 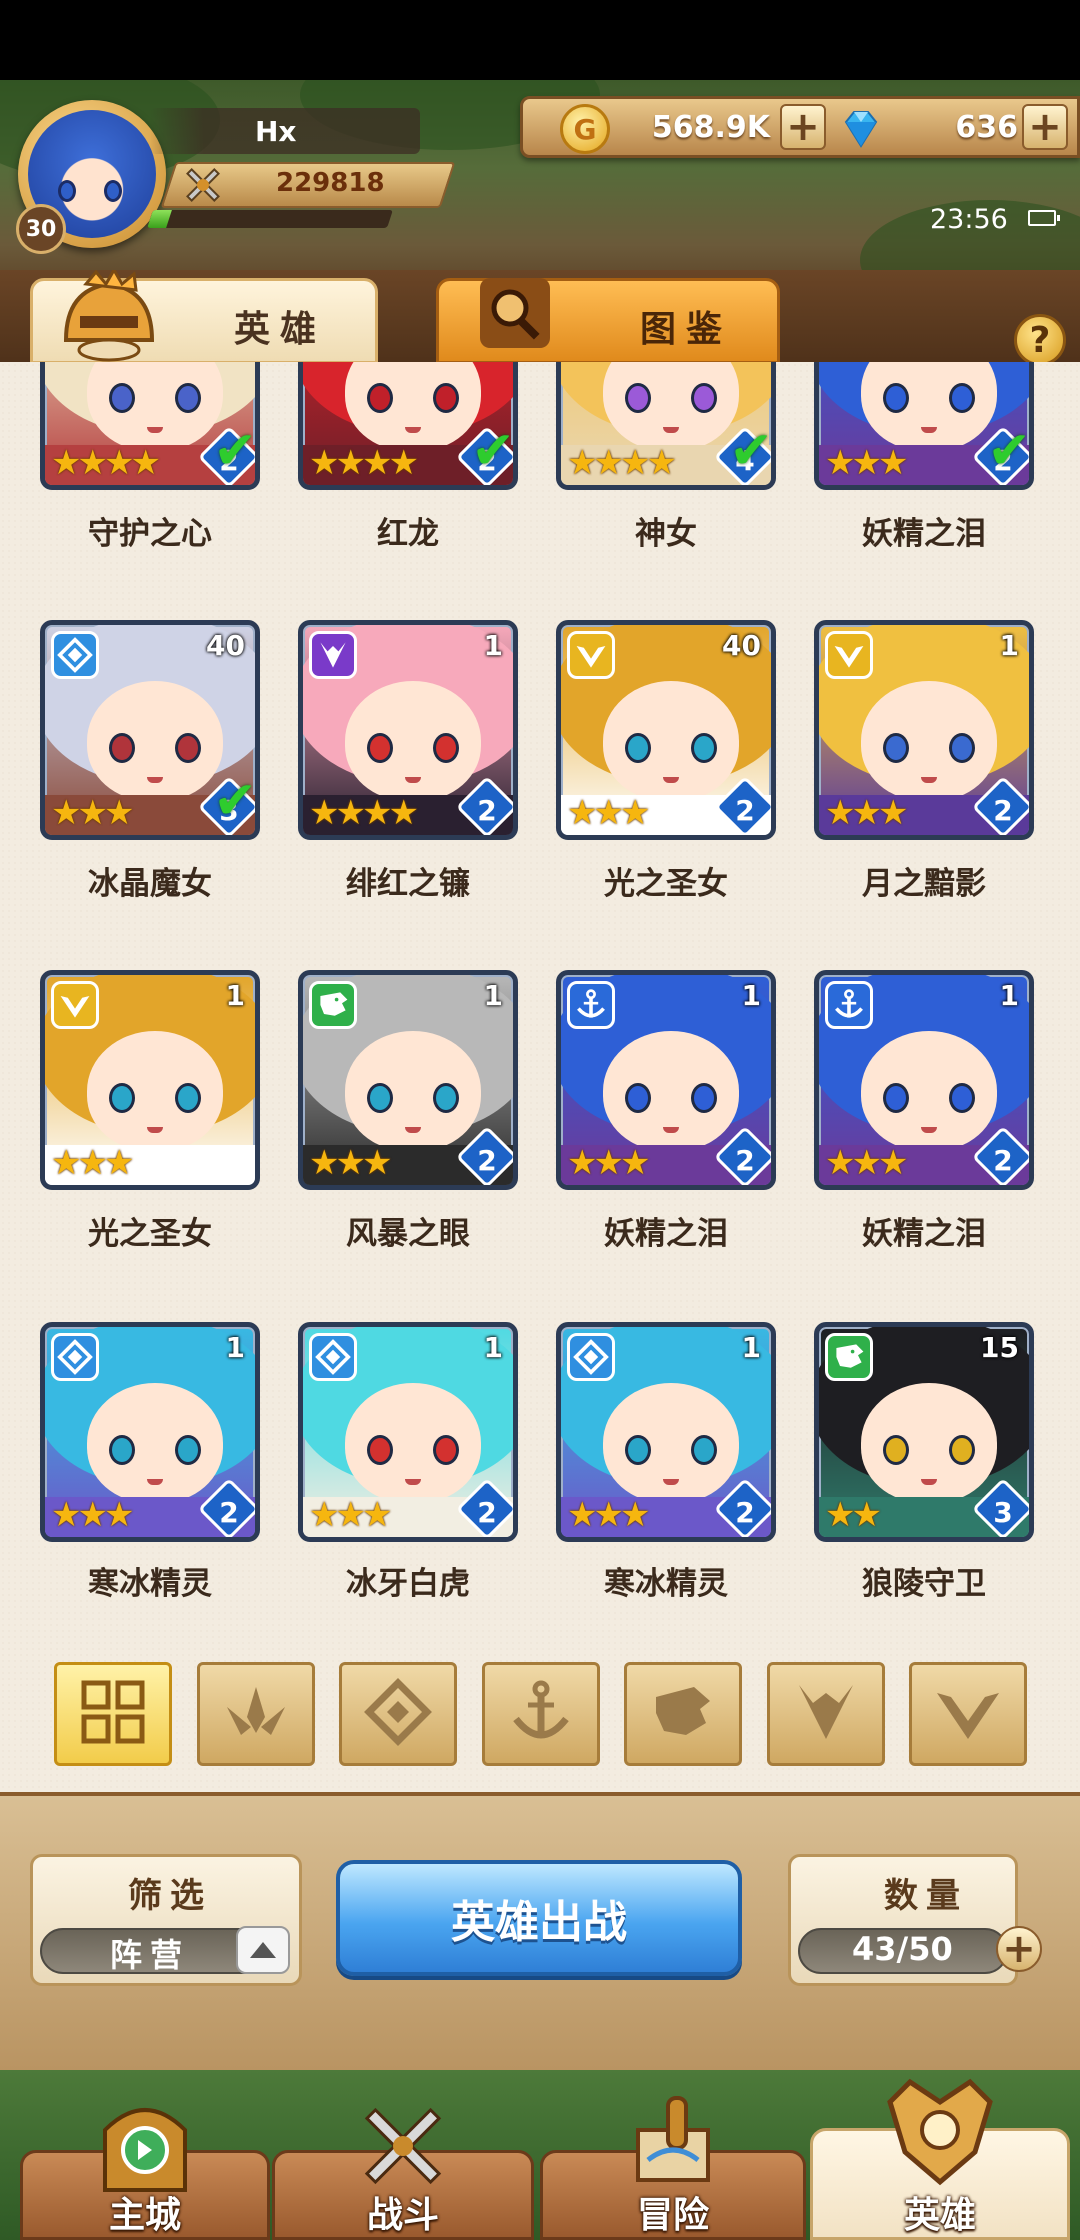 What do you see at coordinates (408, 1234) in the screenshot?
I see `hero-name: 风暴之眼` at bounding box center [408, 1234].